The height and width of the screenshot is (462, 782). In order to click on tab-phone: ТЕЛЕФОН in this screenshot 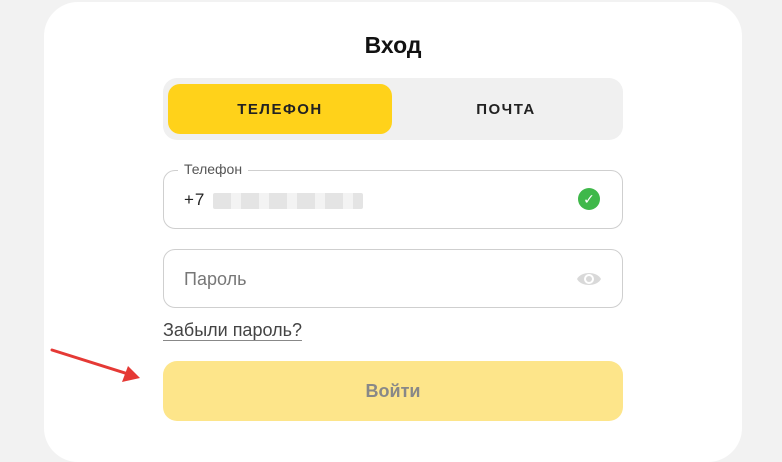, I will do `click(280, 109)`.